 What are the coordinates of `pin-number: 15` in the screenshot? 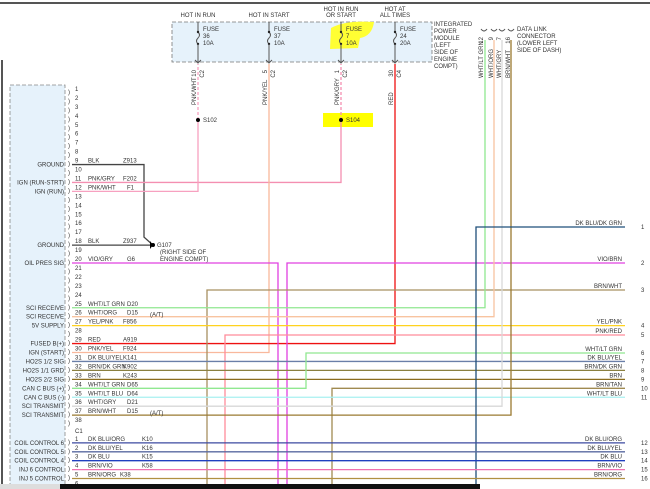 It's located at (78, 215).